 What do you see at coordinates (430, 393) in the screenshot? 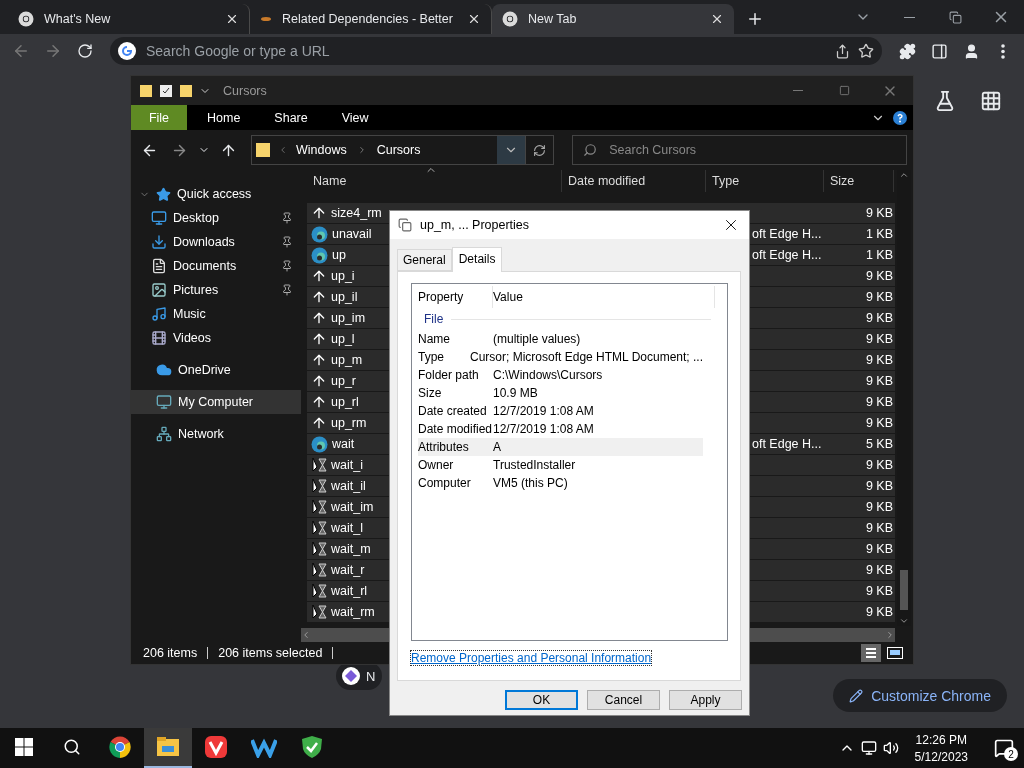
I see `property-name: Size` at bounding box center [430, 393].